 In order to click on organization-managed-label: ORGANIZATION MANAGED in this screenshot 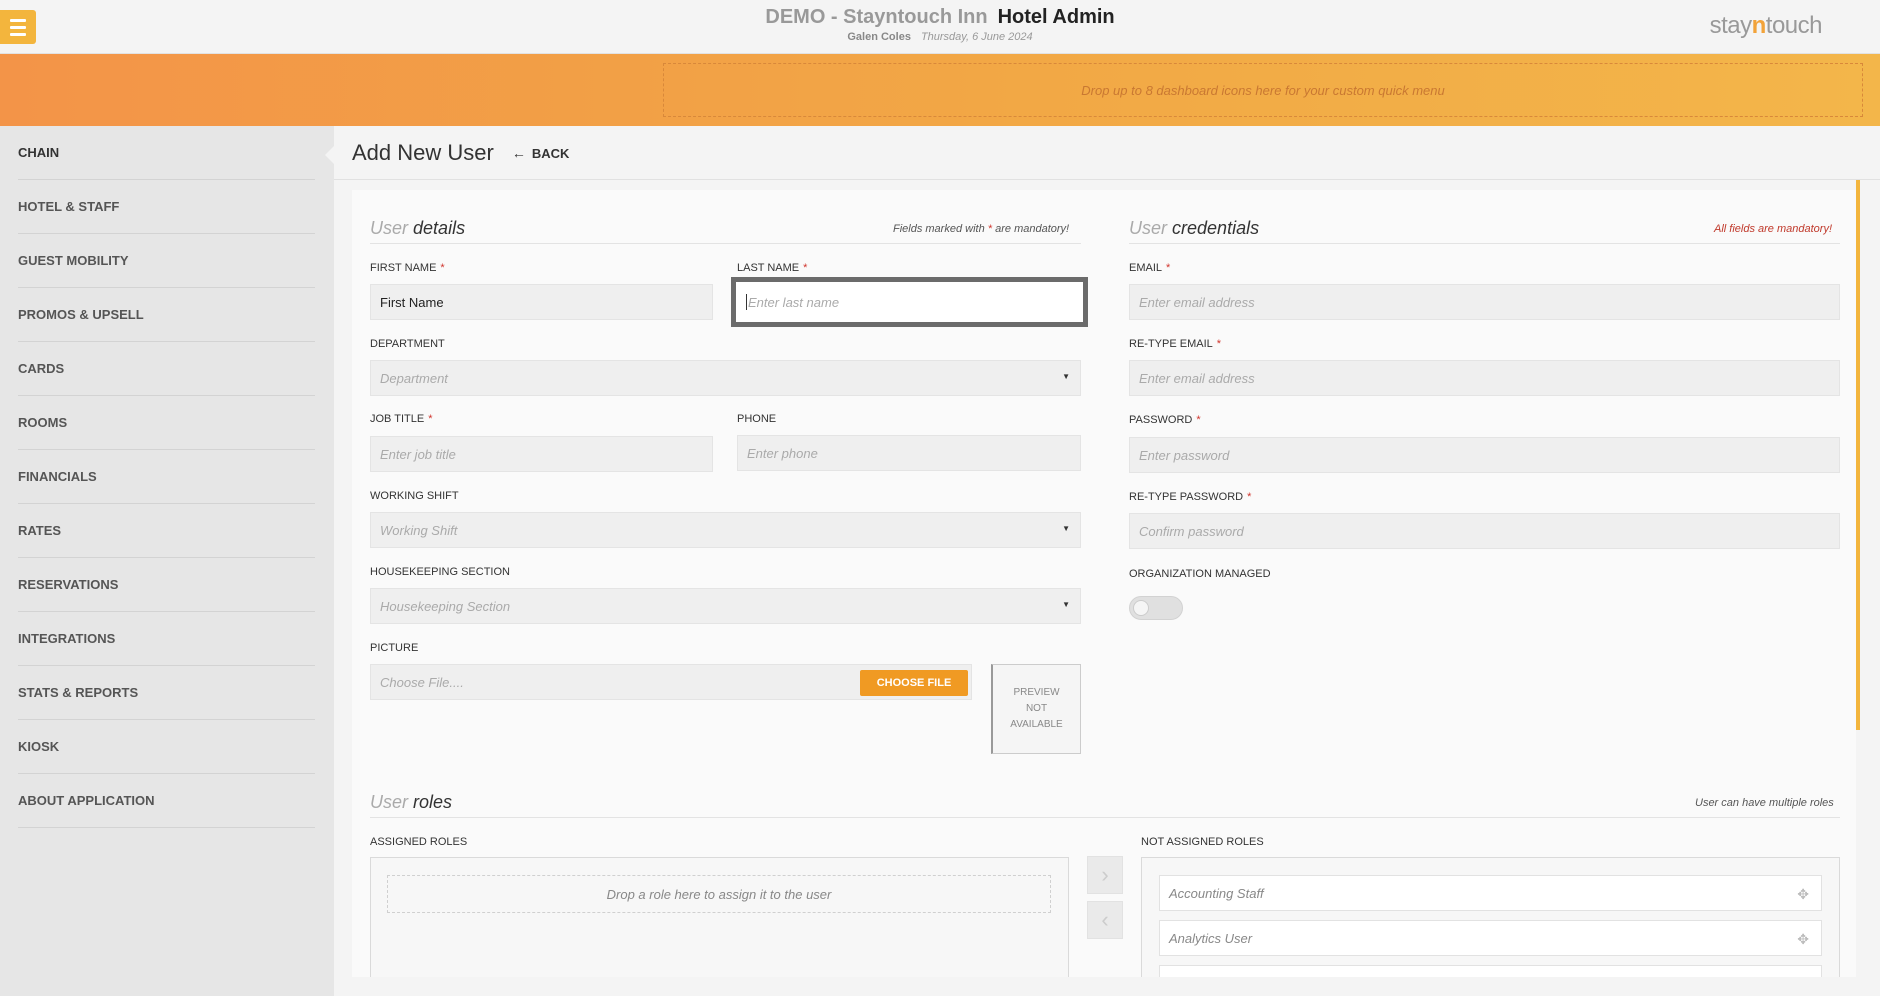, I will do `click(1200, 574)`.